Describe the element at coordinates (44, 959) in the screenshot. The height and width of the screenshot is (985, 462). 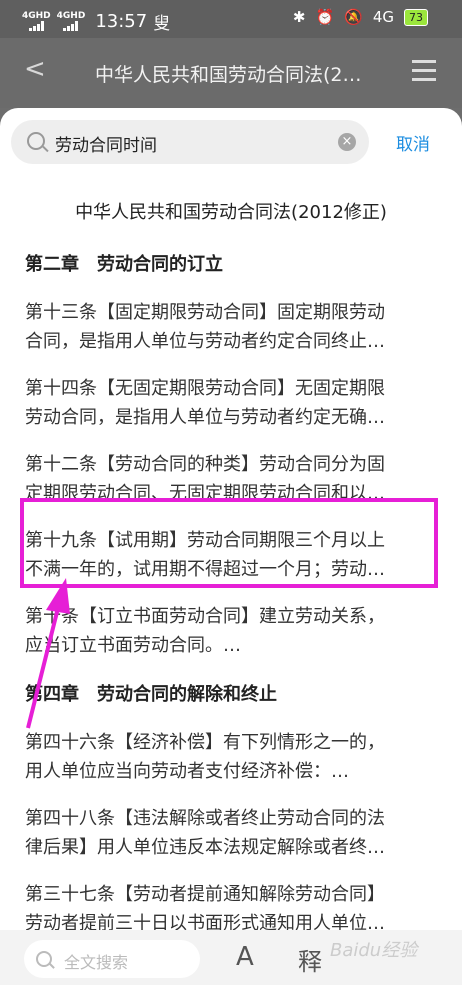
I see `search-icon` at that location.